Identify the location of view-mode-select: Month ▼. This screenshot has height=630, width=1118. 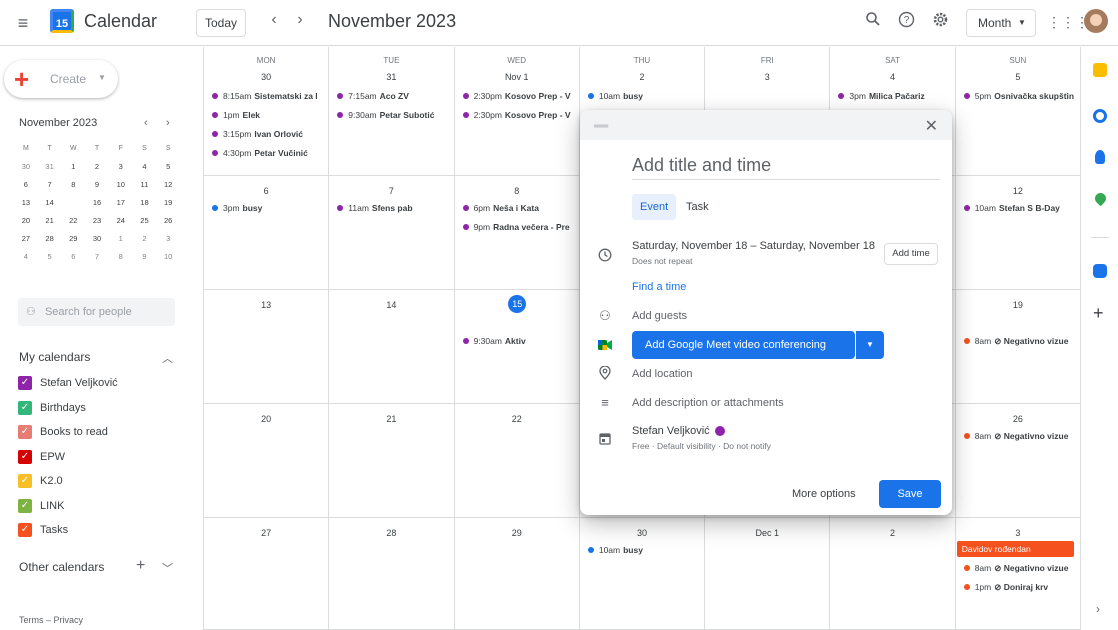
(1001, 23).